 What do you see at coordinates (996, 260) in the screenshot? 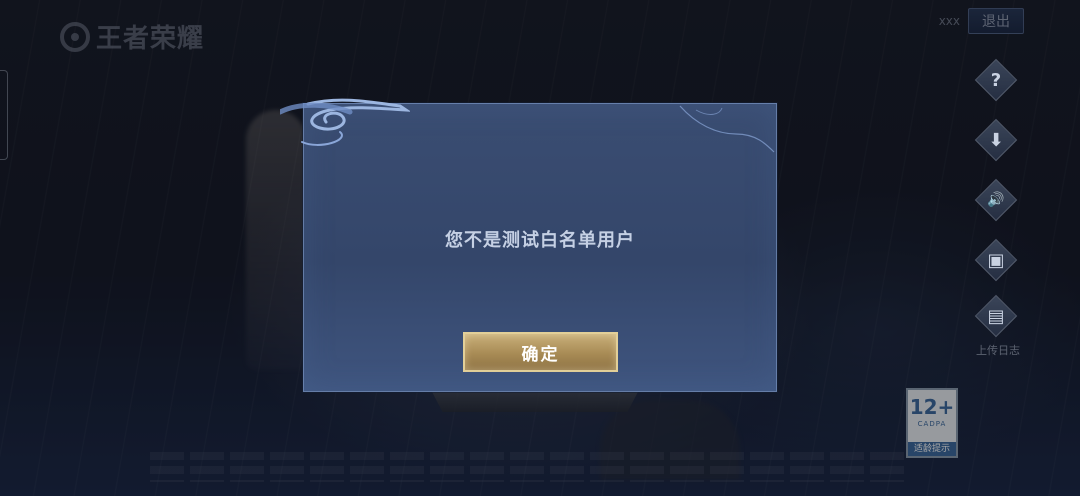
I see `card-icon: ▣` at bounding box center [996, 260].